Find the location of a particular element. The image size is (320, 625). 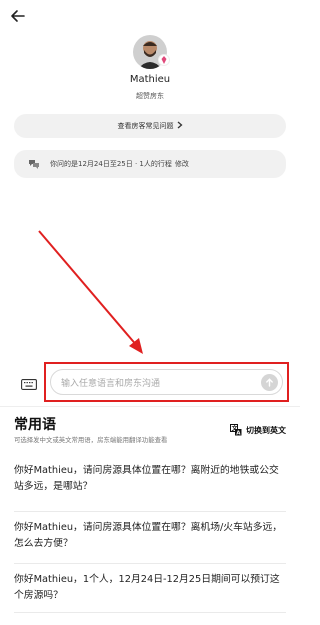

chevron-right-icon is located at coordinates (180, 126).